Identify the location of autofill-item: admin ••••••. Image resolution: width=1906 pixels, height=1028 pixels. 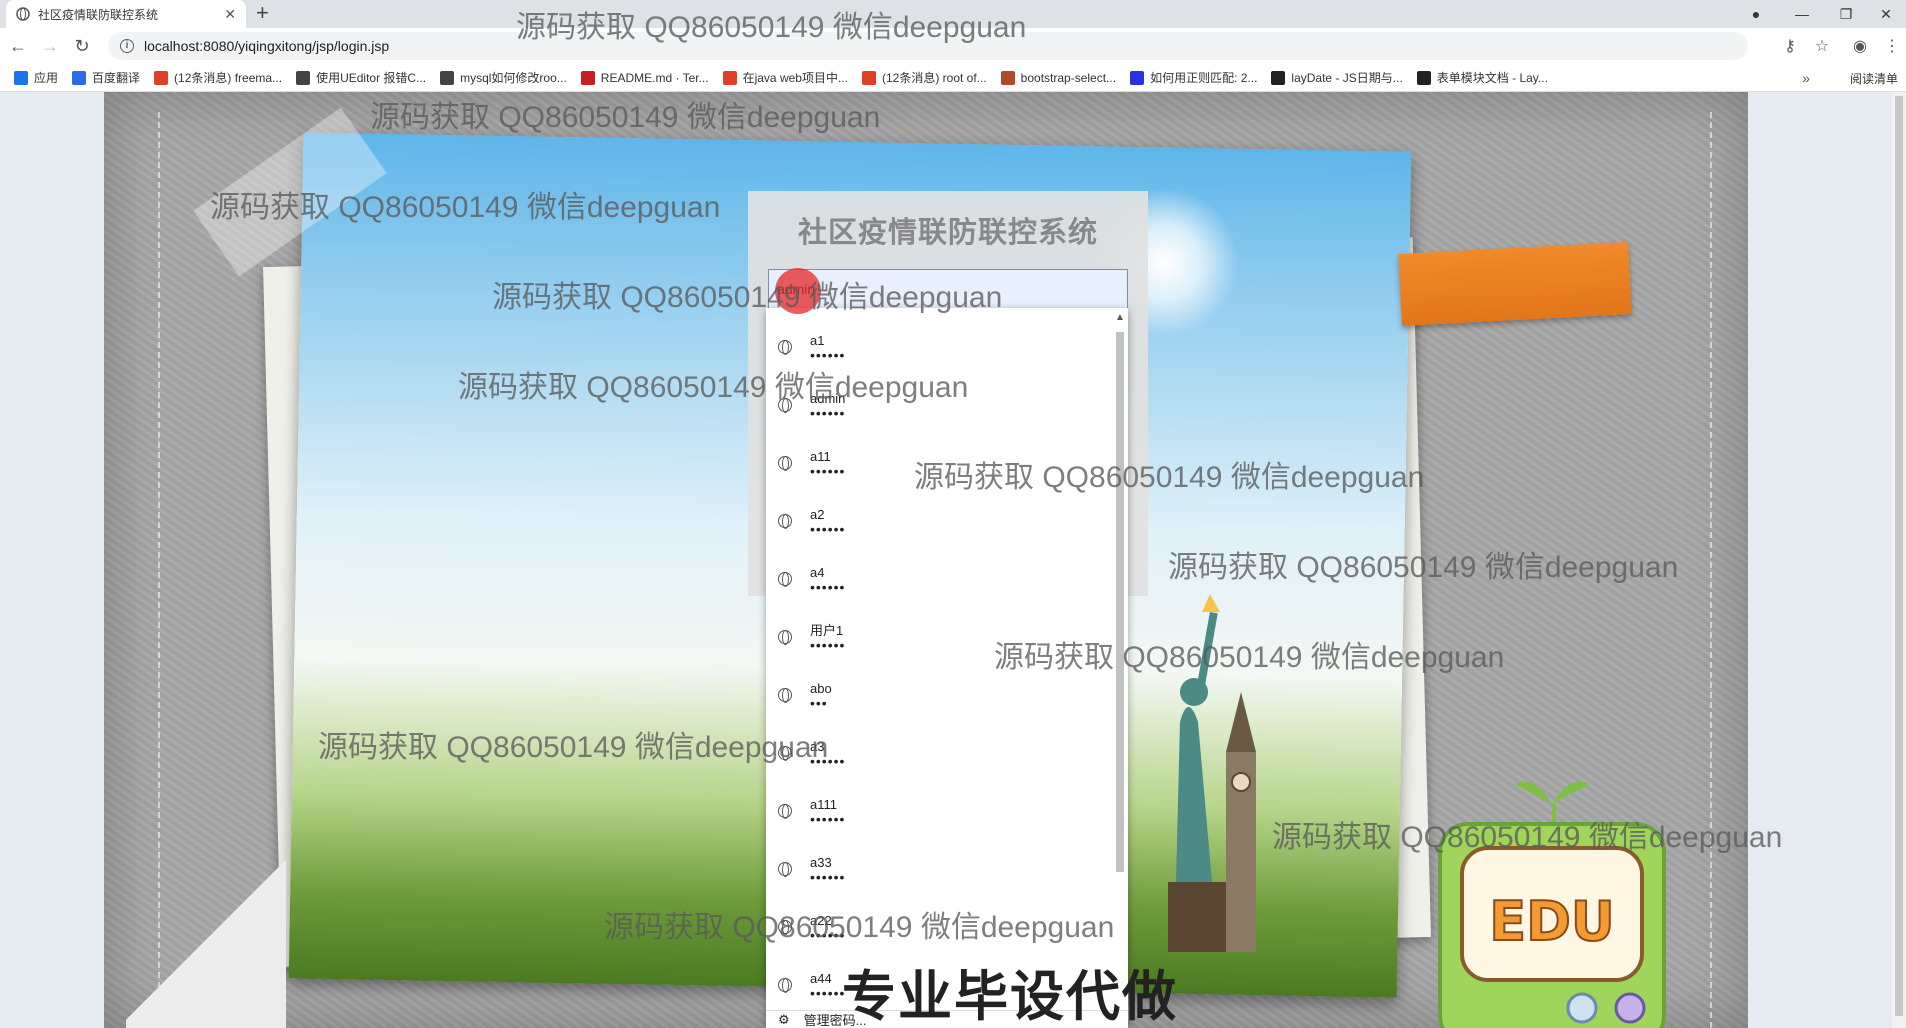
(939, 405).